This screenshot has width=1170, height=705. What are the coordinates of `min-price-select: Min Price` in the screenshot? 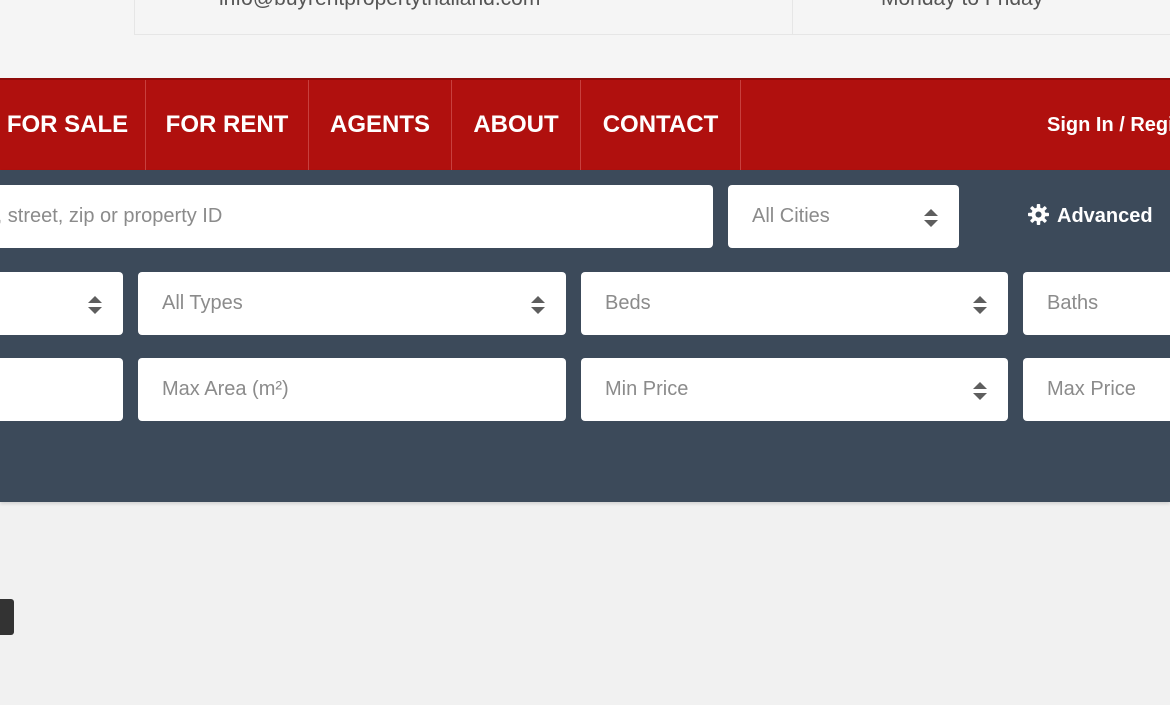 It's located at (794, 389).